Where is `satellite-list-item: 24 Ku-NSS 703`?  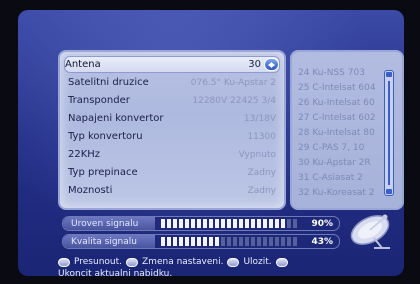 satellite-list-item: 24 Ku-NSS 703 is located at coordinates (331, 74).